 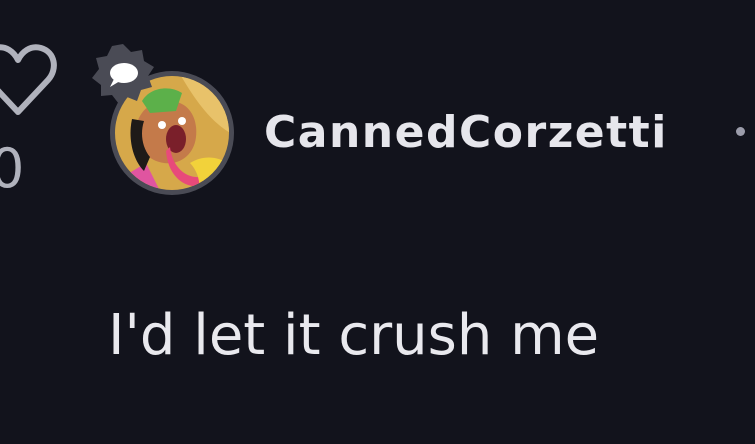 I want to click on like-button, so click(x=29, y=80).